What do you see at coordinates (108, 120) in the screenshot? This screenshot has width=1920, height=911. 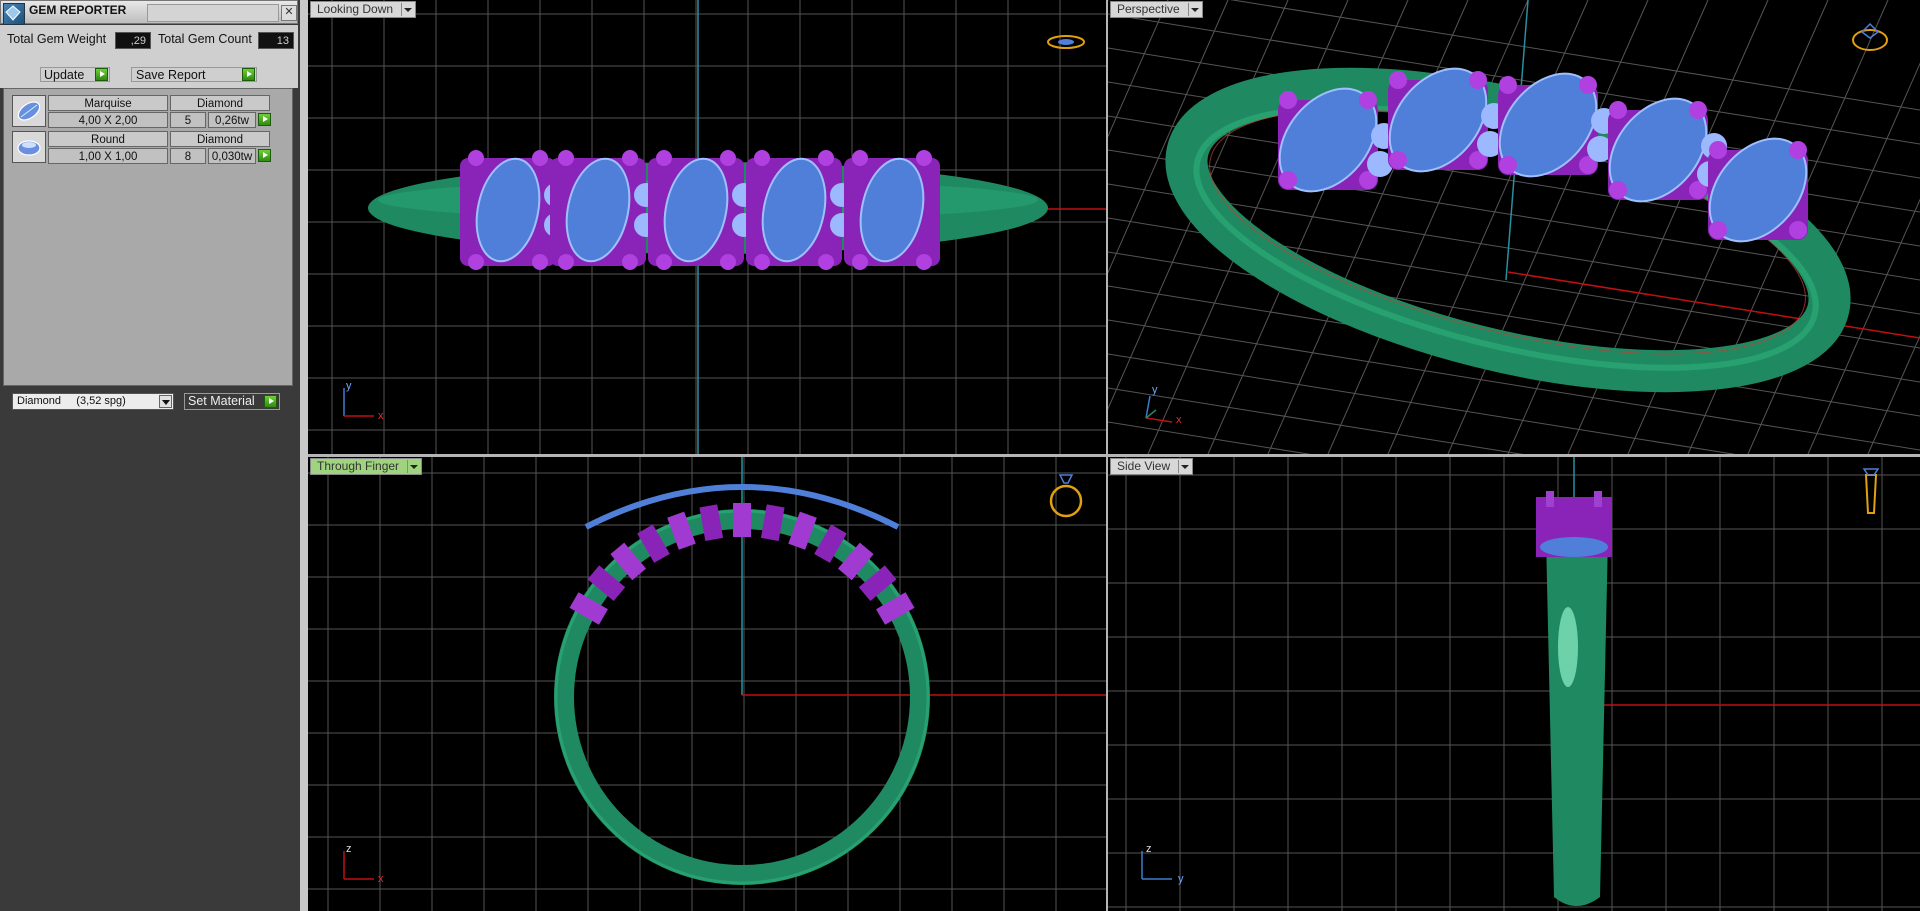 I see `gem-size: 4,00 X 2,00` at bounding box center [108, 120].